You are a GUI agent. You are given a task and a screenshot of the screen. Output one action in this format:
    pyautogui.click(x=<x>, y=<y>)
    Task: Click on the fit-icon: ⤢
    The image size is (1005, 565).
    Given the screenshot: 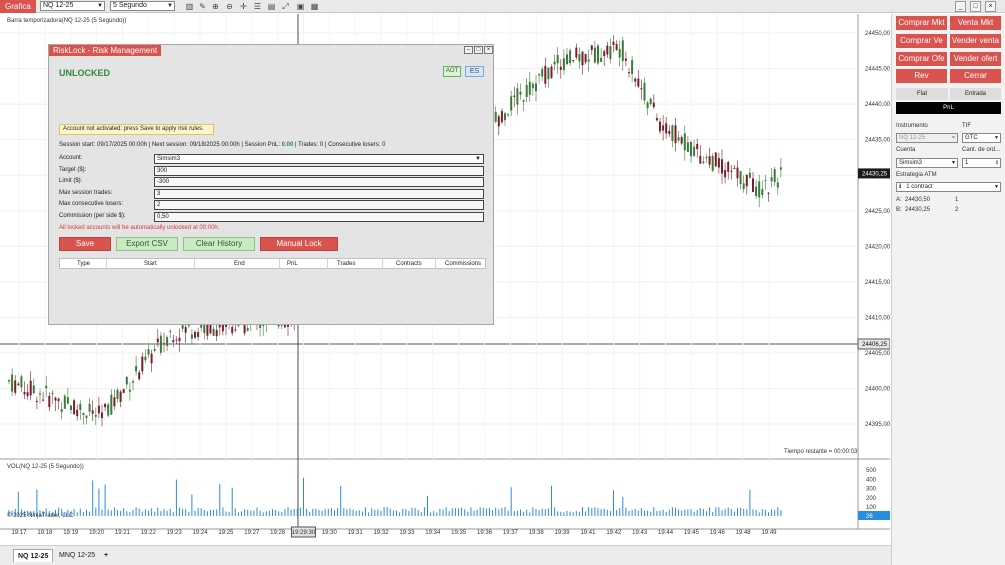 What is the action you would take?
    pyautogui.click(x=285, y=6)
    